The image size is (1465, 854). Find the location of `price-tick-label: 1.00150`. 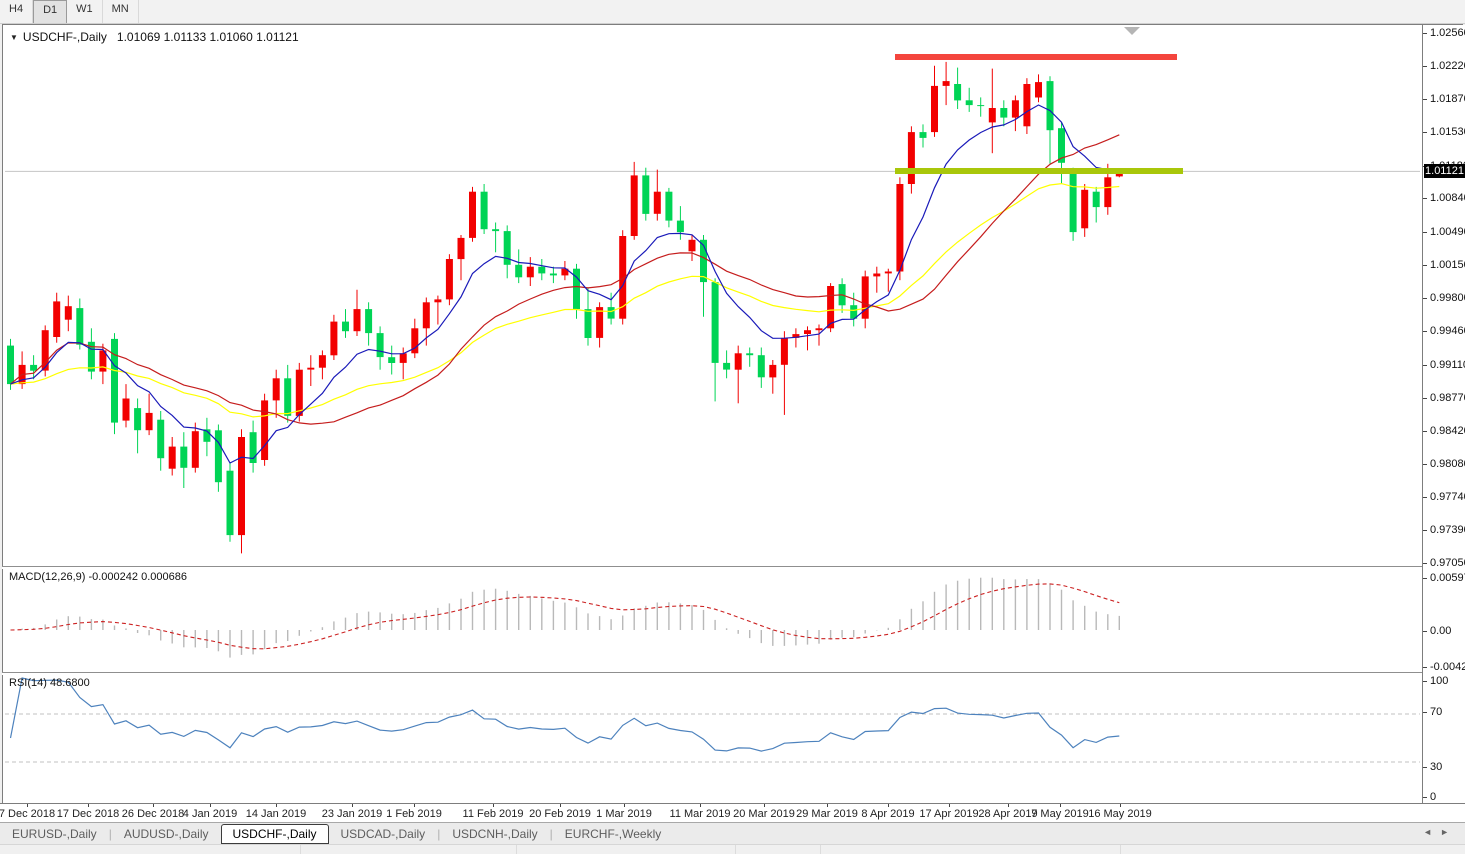

price-tick-label: 1.00150 is located at coordinates (1447, 265).